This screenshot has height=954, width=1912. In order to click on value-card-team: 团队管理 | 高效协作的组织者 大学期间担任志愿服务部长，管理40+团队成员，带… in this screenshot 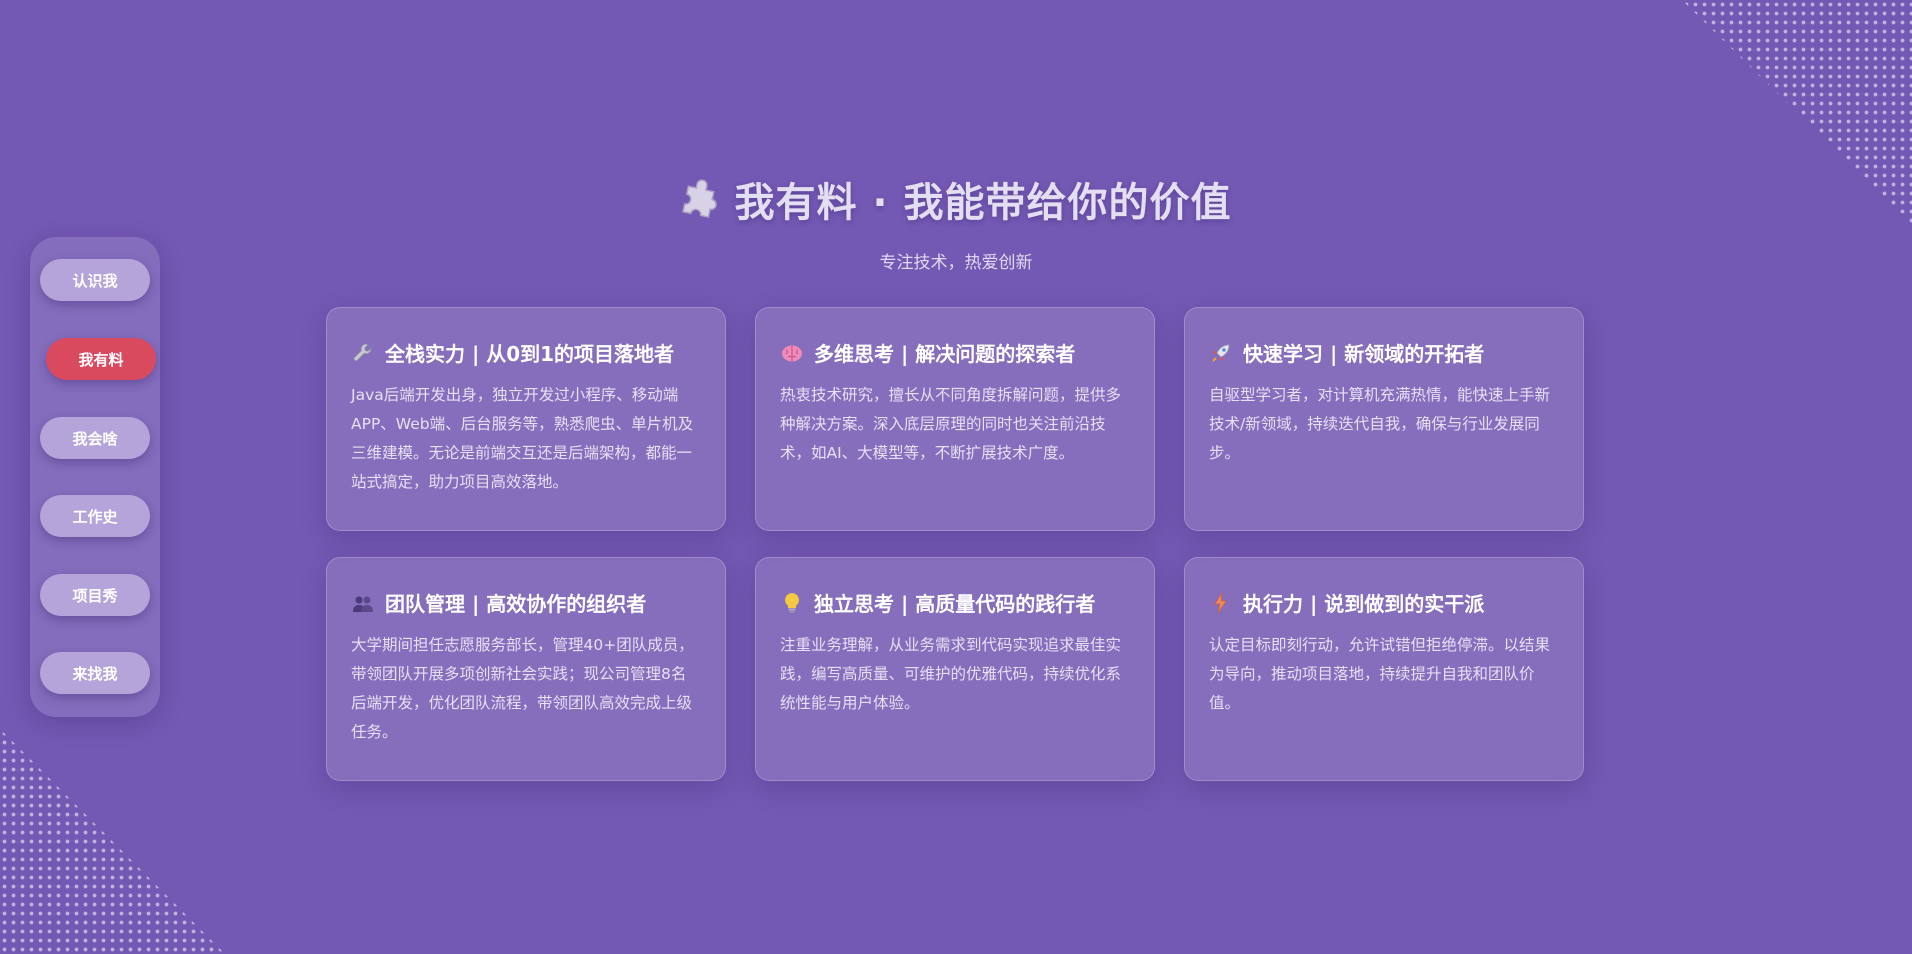, I will do `click(526, 669)`.